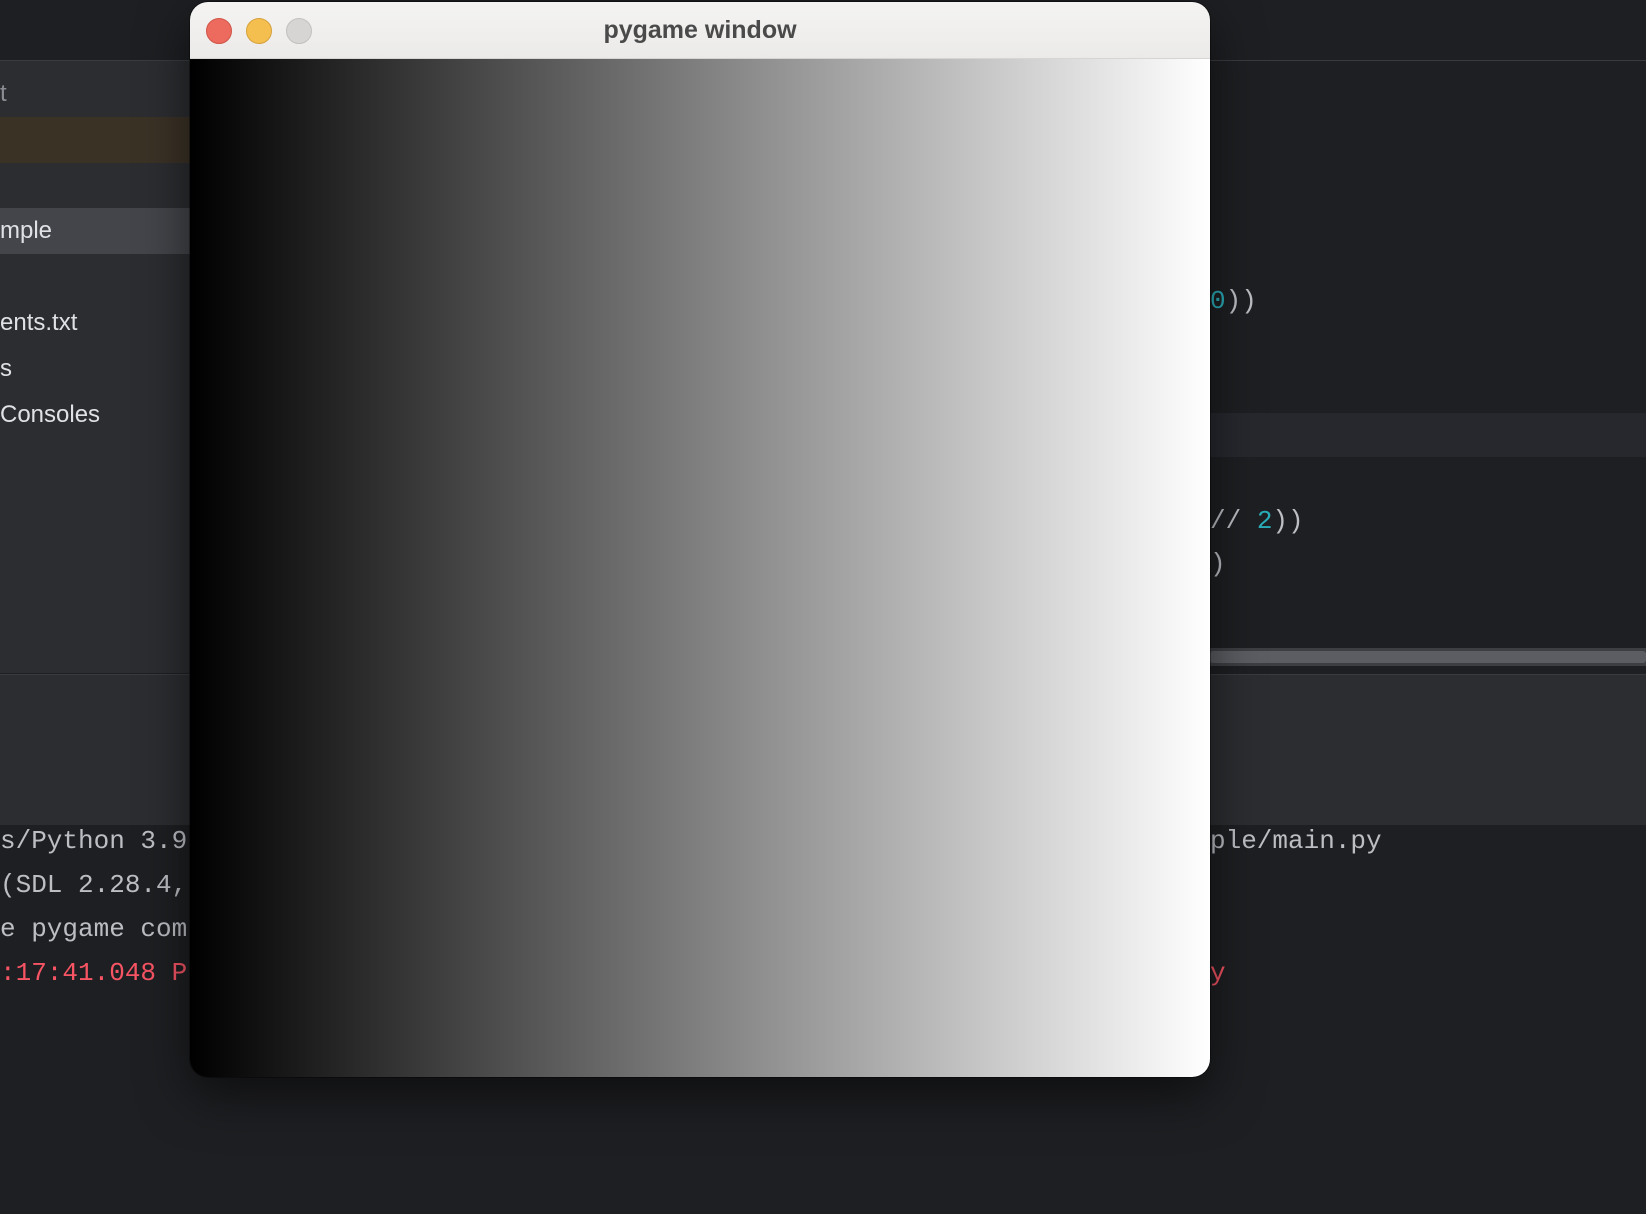 The image size is (1646, 1214). Describe the element at coordinates (1218, 564) in the screenshot. I see `code-line-flip: )` at that location.